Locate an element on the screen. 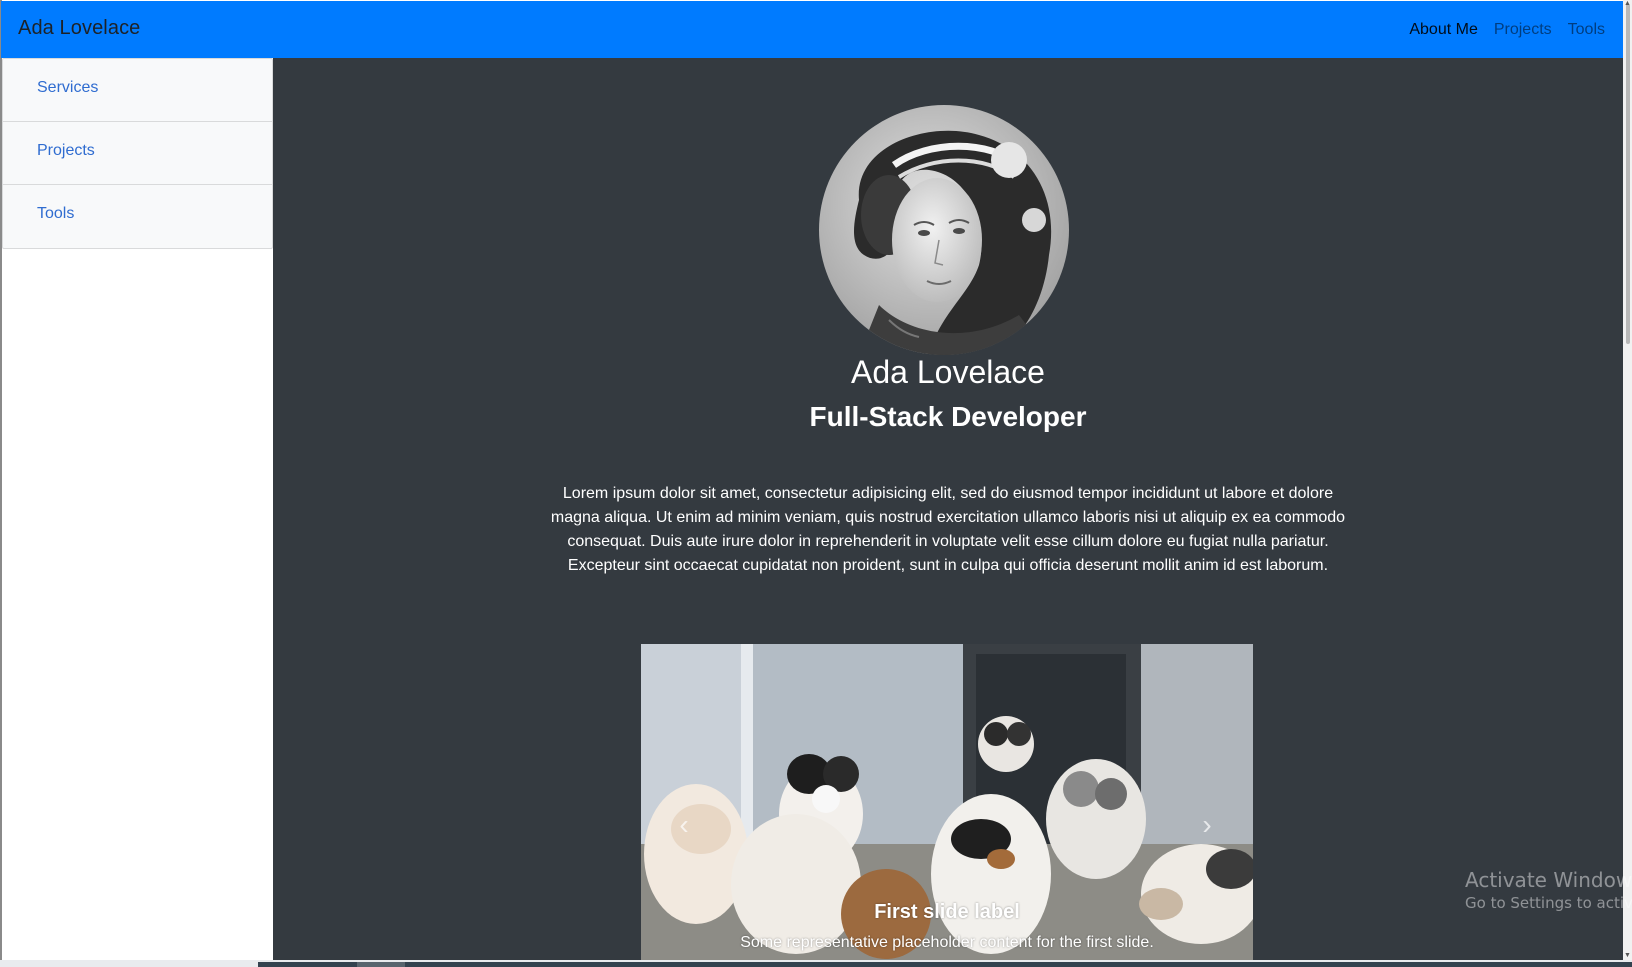 This screenshot has height=967, width=1632. watermark-subtitle: Go to Settings to activate is located at coordinates (1548, 903).